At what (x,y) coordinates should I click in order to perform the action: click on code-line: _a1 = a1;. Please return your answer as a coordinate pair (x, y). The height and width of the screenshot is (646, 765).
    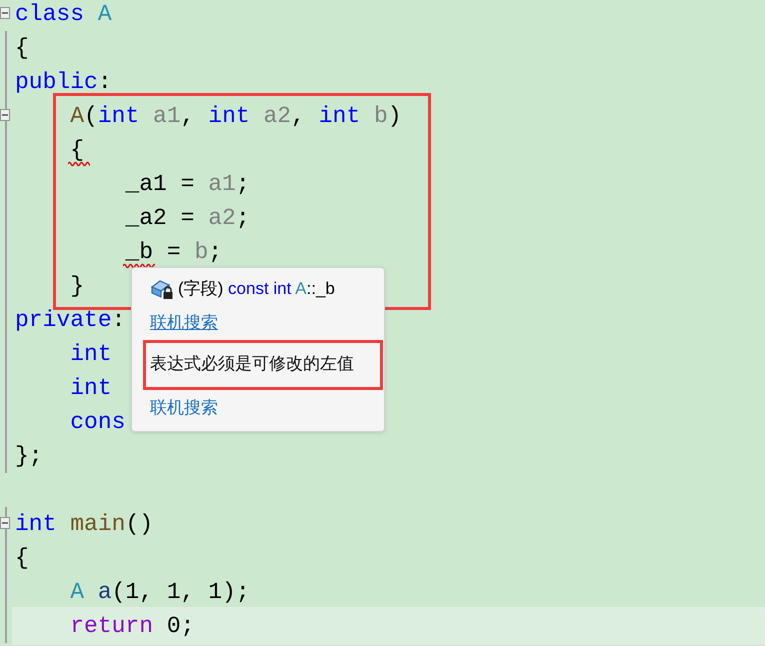
    Looking at the image, I should click on (187, 184).